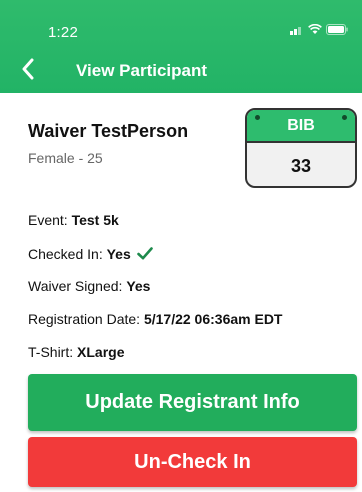 The height and width of the screenshot is (492, 362). What do you see at coordinates (63, 32) in the screenshot?
I see `status-time: 1:22` at bounding box center [63, 32].